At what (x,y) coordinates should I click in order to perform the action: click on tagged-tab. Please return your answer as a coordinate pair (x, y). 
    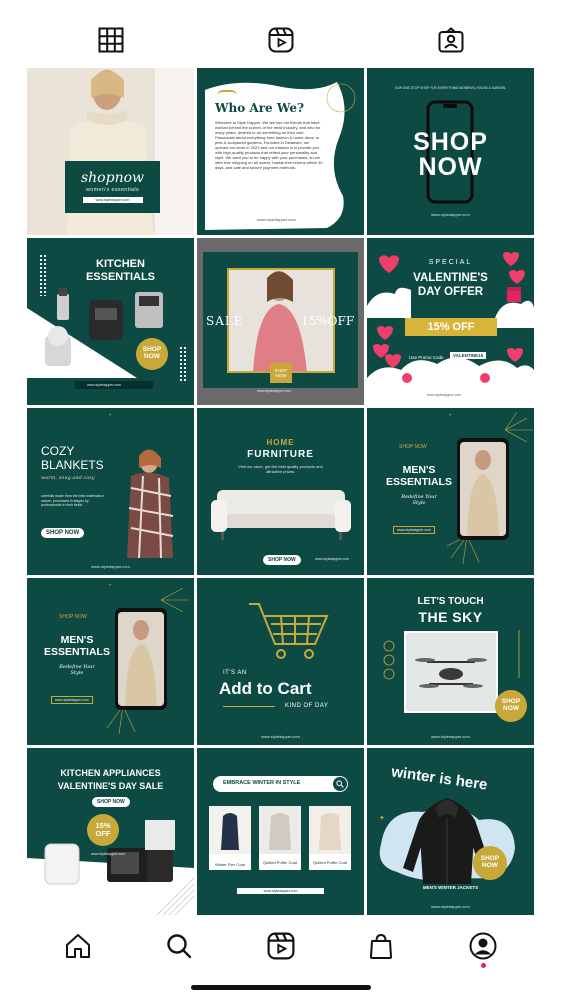
    Looking at the image, I should click on (451, 40).